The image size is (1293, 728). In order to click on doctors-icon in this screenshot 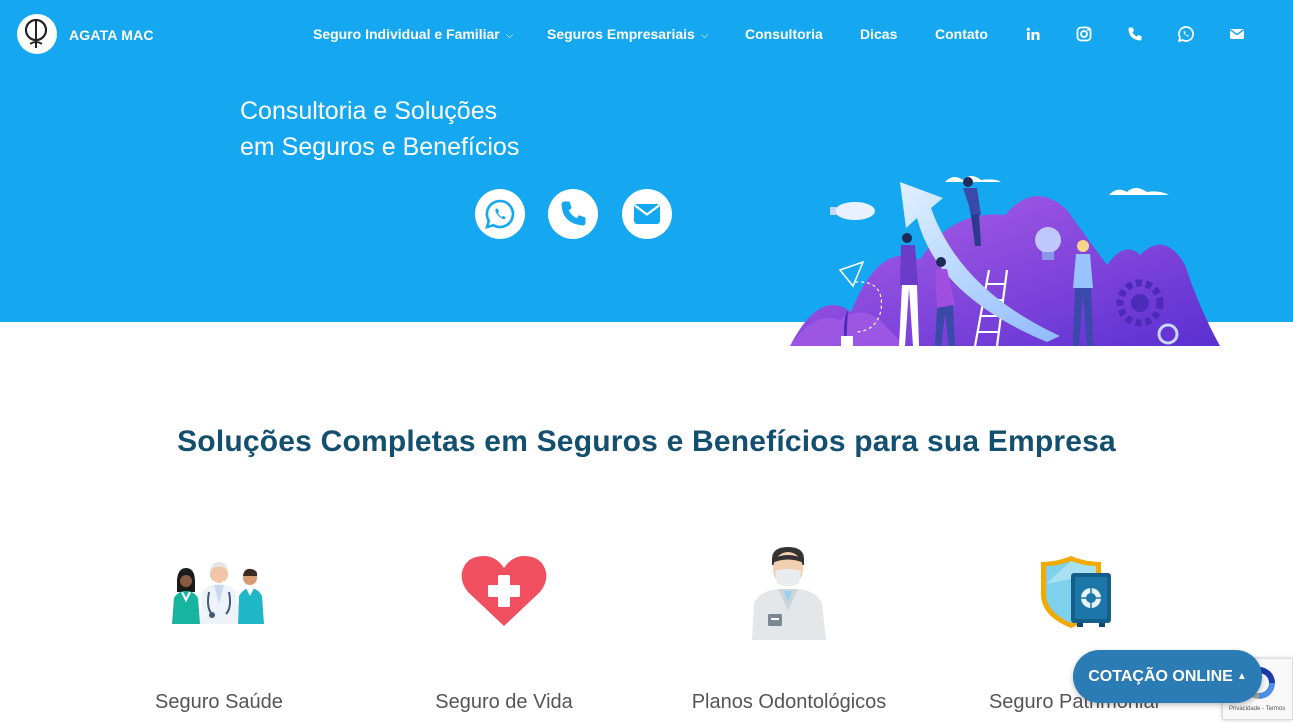, I will do `click(218, 593)`.